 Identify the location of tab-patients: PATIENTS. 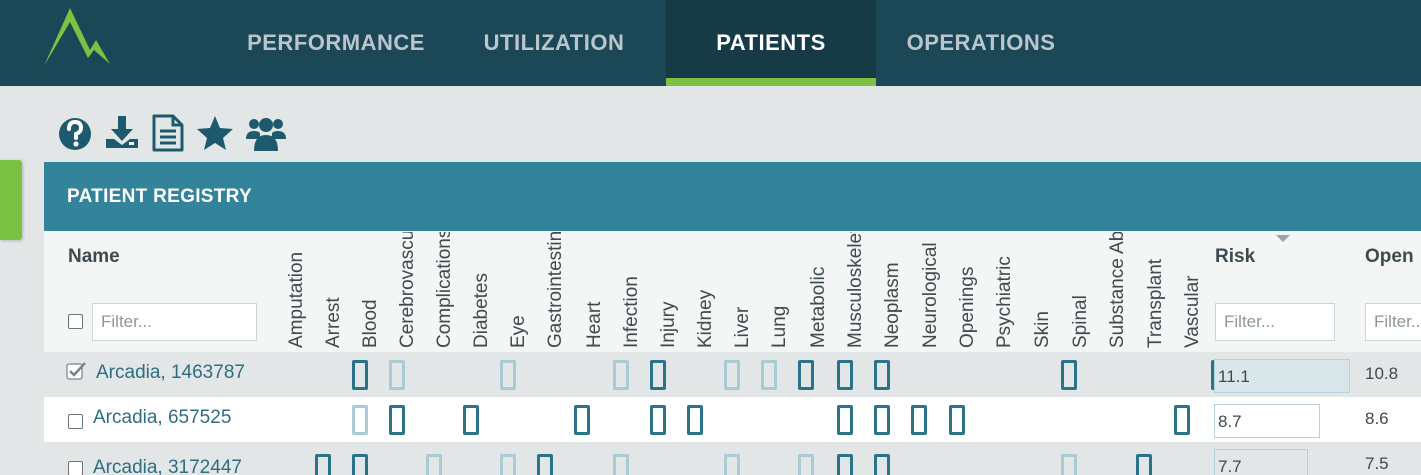
(771, 43).